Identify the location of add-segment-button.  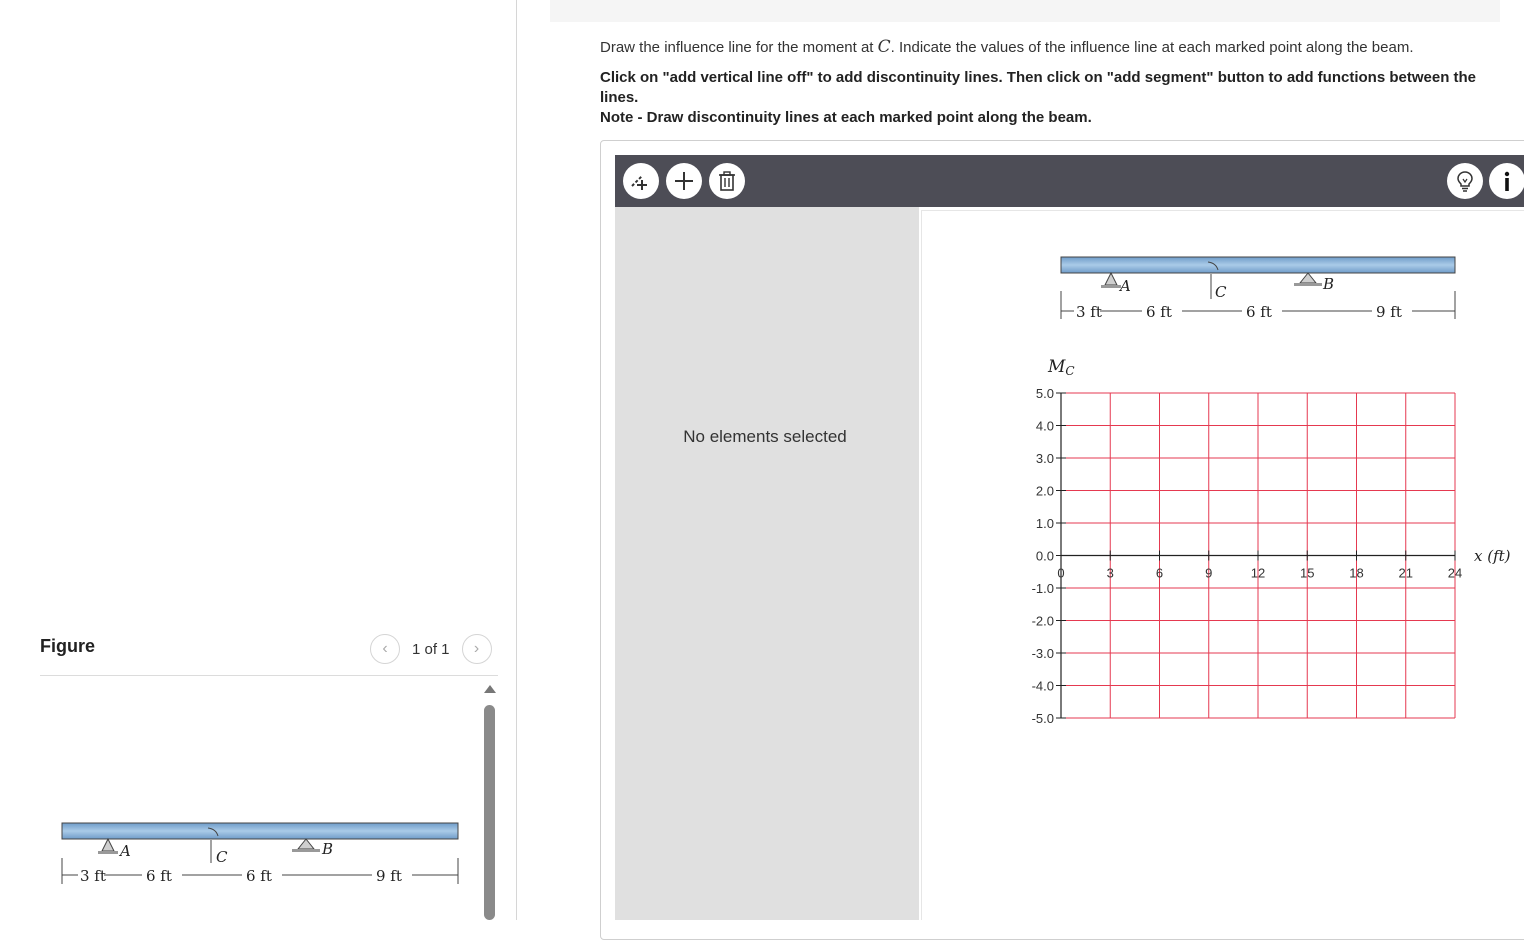
(684, 181).